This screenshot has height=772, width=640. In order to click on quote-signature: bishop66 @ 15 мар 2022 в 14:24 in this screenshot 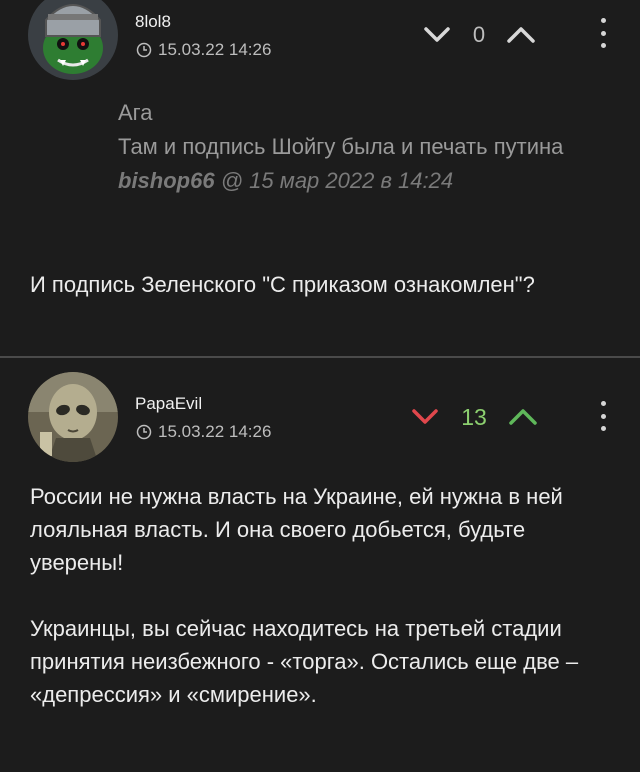, I will do `click(368, 181)`.